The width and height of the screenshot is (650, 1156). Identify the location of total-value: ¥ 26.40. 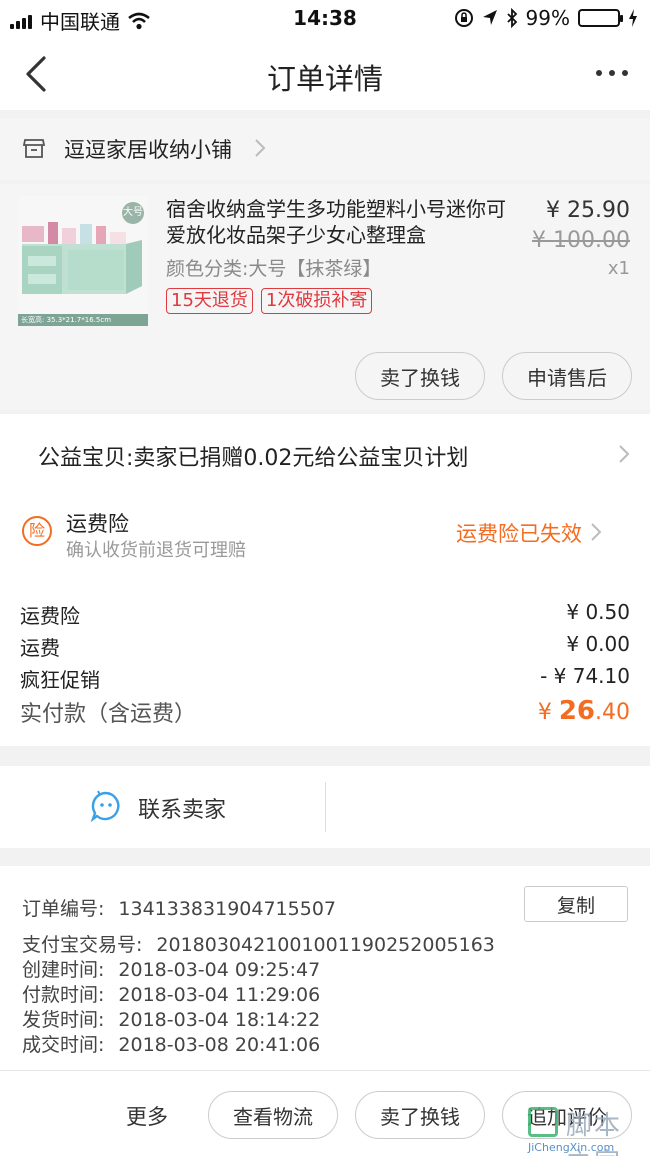
(584, 711).